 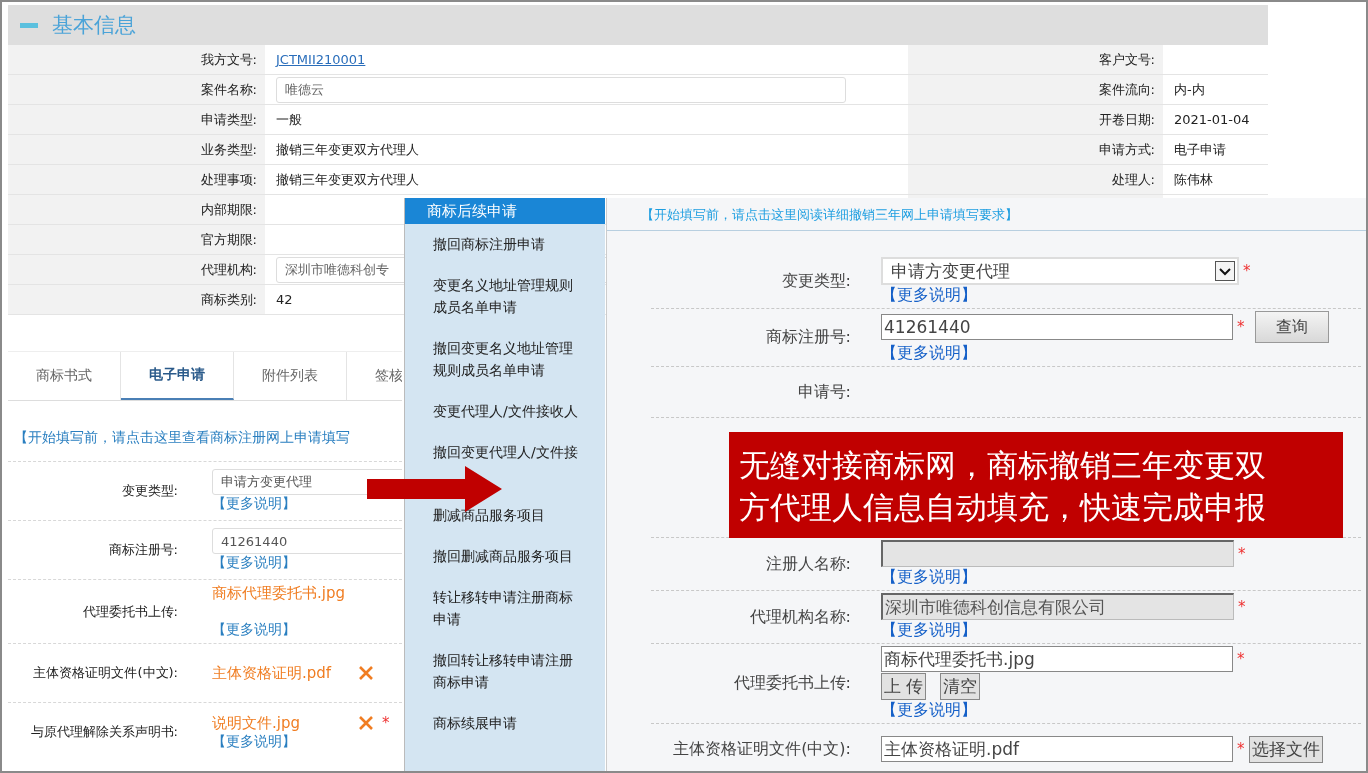 I want to click on field-label: 商标类别:, so click(x=136, y=299).